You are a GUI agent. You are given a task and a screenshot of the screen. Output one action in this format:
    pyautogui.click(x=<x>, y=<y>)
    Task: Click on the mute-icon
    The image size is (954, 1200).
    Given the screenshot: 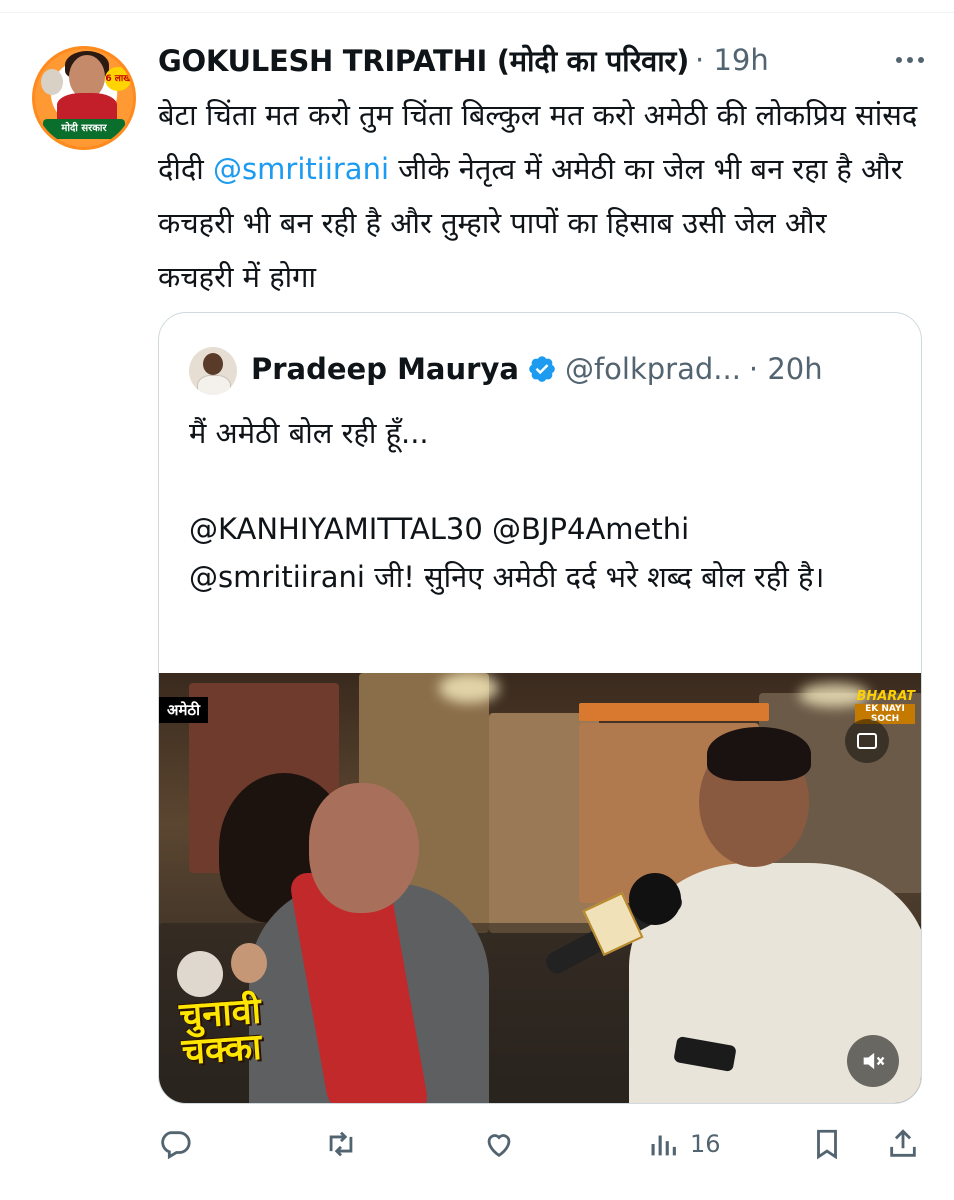 What is the action you would take?
    pyautogui.click(x=873, y=1061)
    